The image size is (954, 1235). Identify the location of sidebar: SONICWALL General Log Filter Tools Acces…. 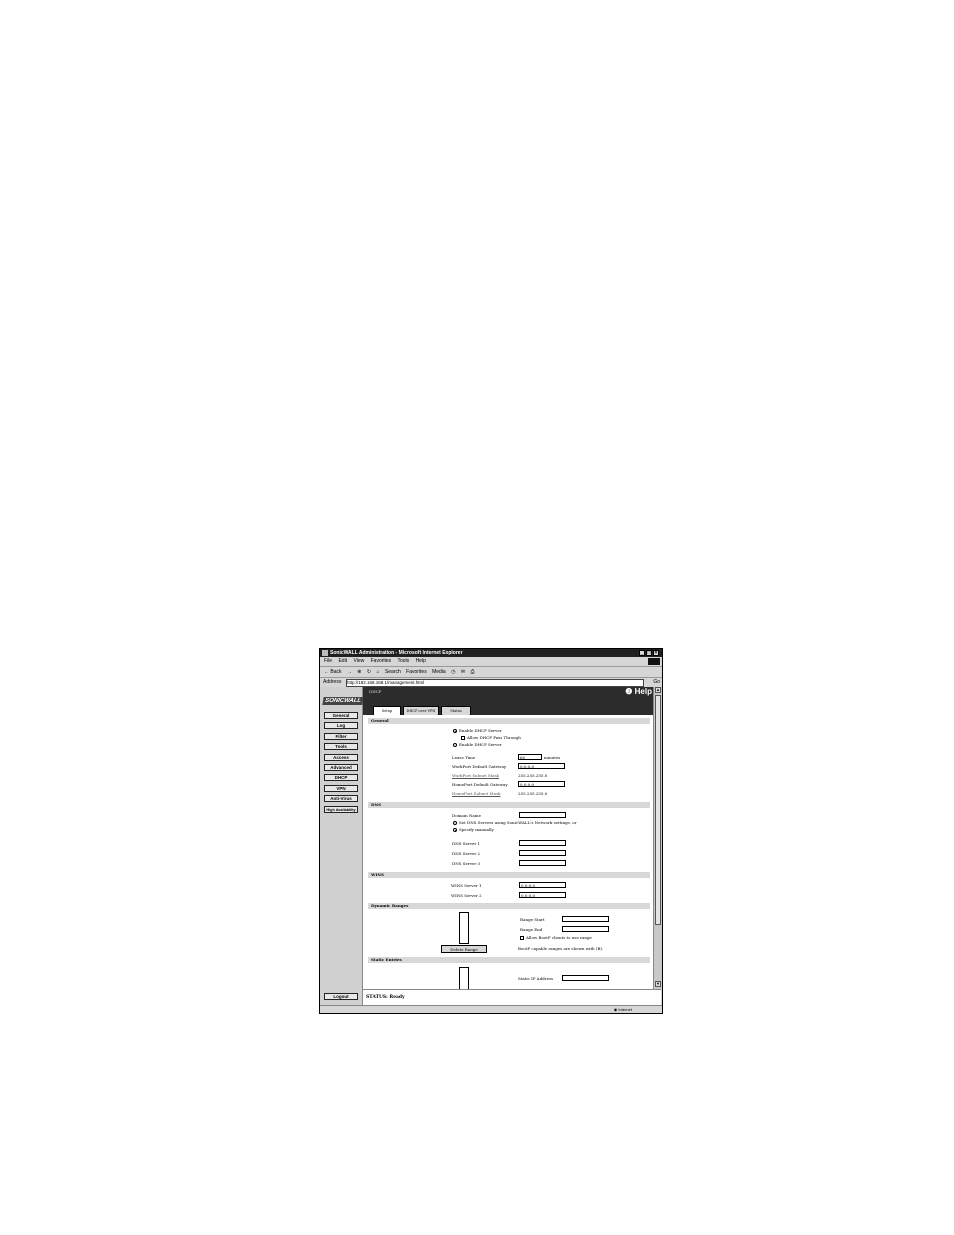
(342, 846).